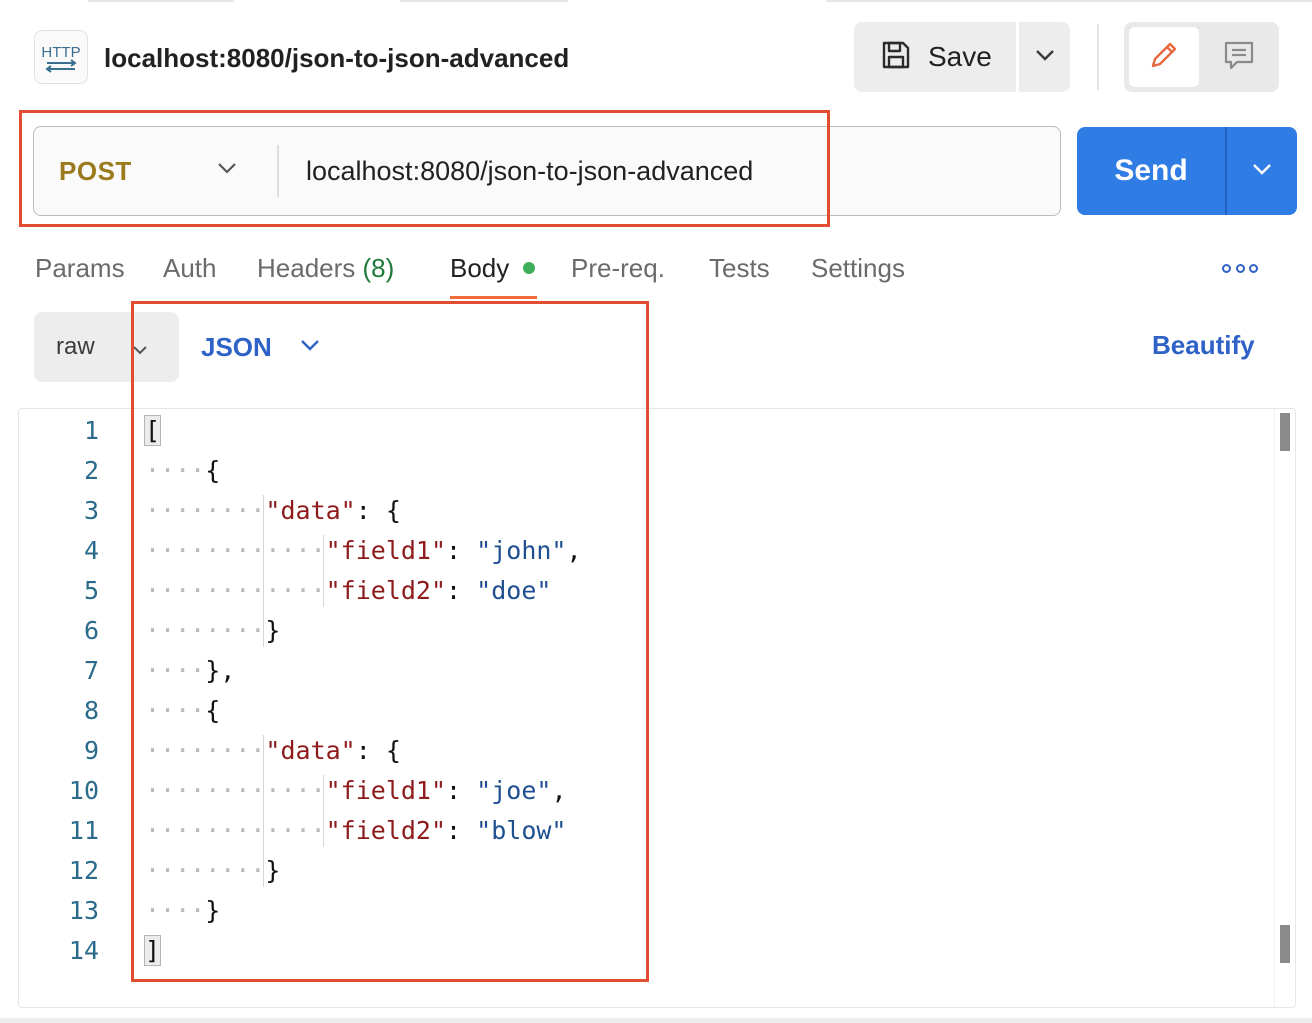  I want to click on tab-headers-label: Headers, so click(306, 268).